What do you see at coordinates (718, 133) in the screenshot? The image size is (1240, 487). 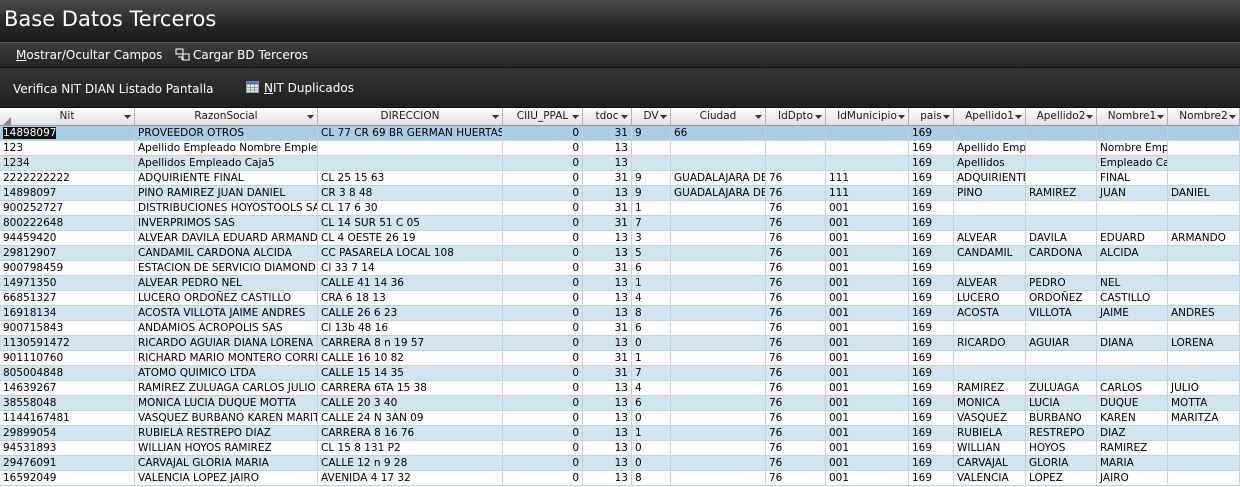 I see `cell-ciudad: 66` at bounding box center [718, 133].